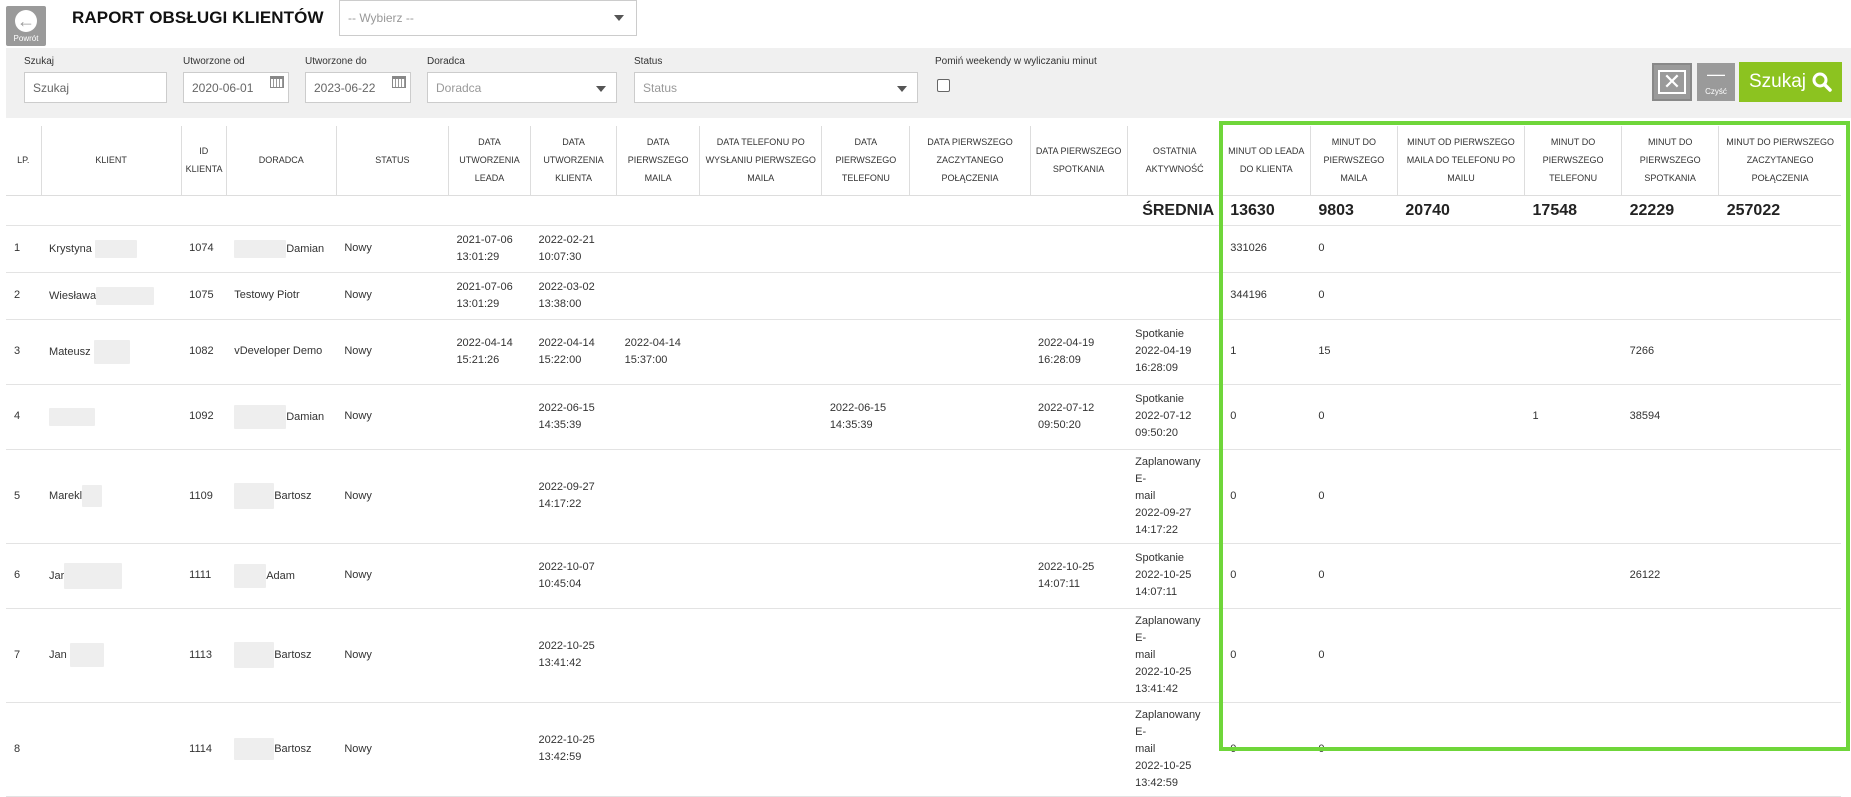 This screenshot has height=797, width=1851. Describe the element at coordinates (204, 655) in the screenshot. I see `cell-client-id: 1113` at that location.